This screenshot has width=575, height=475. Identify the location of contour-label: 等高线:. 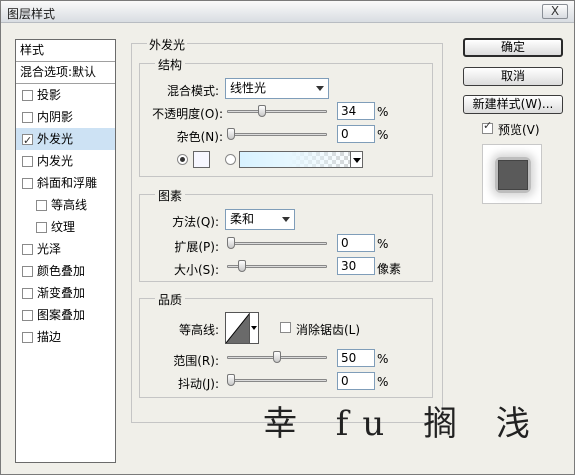
(198, 330).